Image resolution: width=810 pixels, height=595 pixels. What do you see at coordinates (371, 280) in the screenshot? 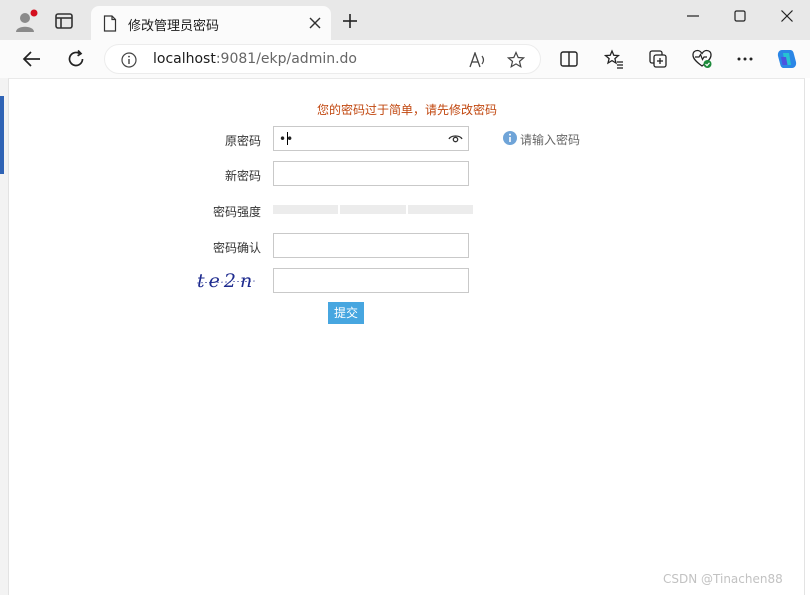
I see `captcha-field` at bounding box center [371, 280].